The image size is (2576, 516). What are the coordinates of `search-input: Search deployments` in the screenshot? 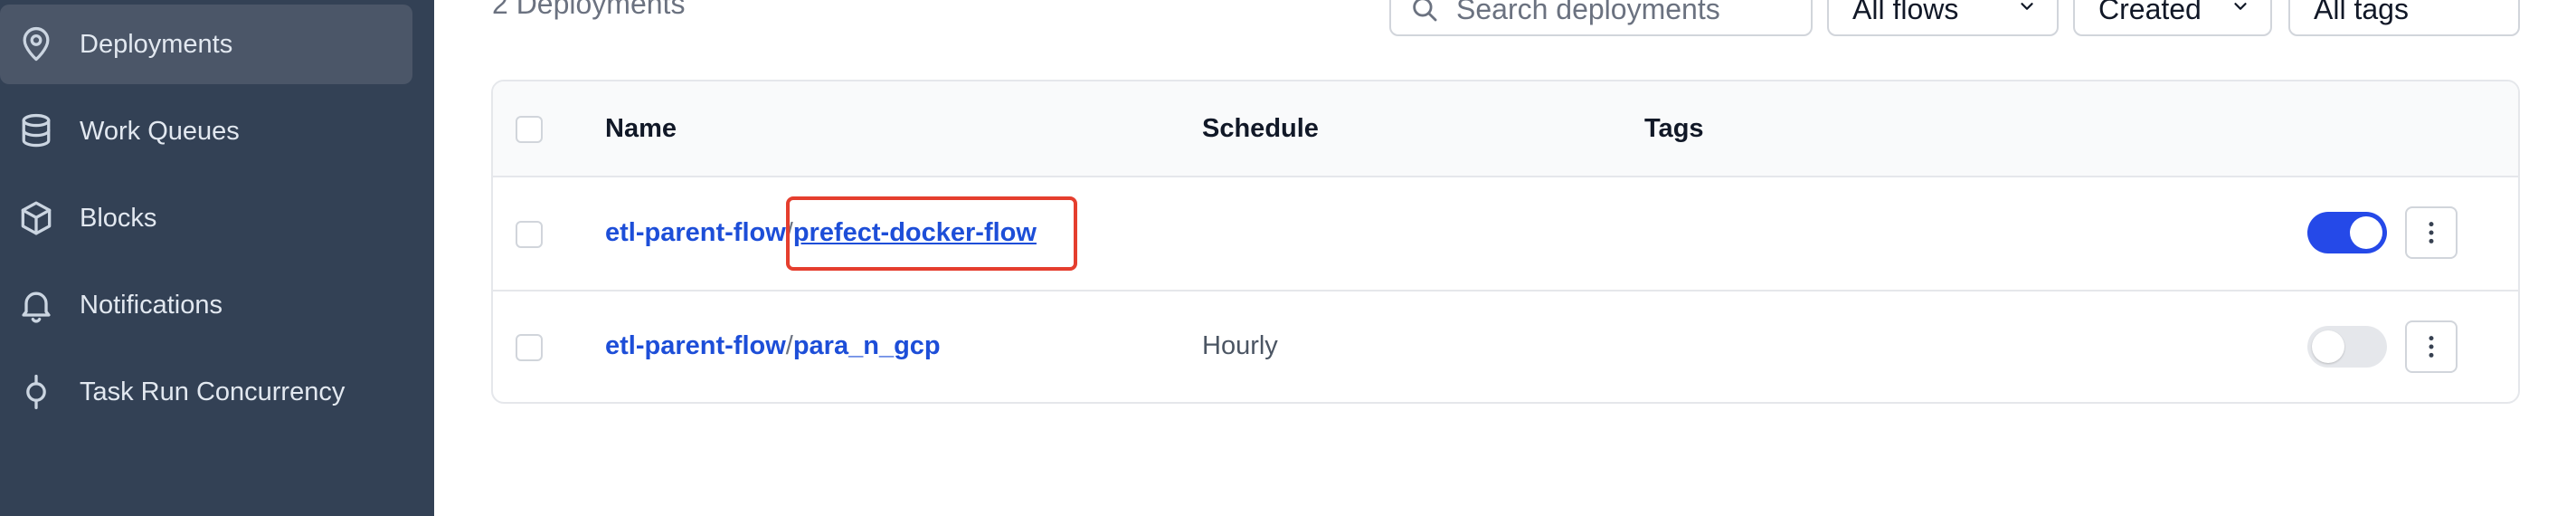 It's located at (1601, 18).